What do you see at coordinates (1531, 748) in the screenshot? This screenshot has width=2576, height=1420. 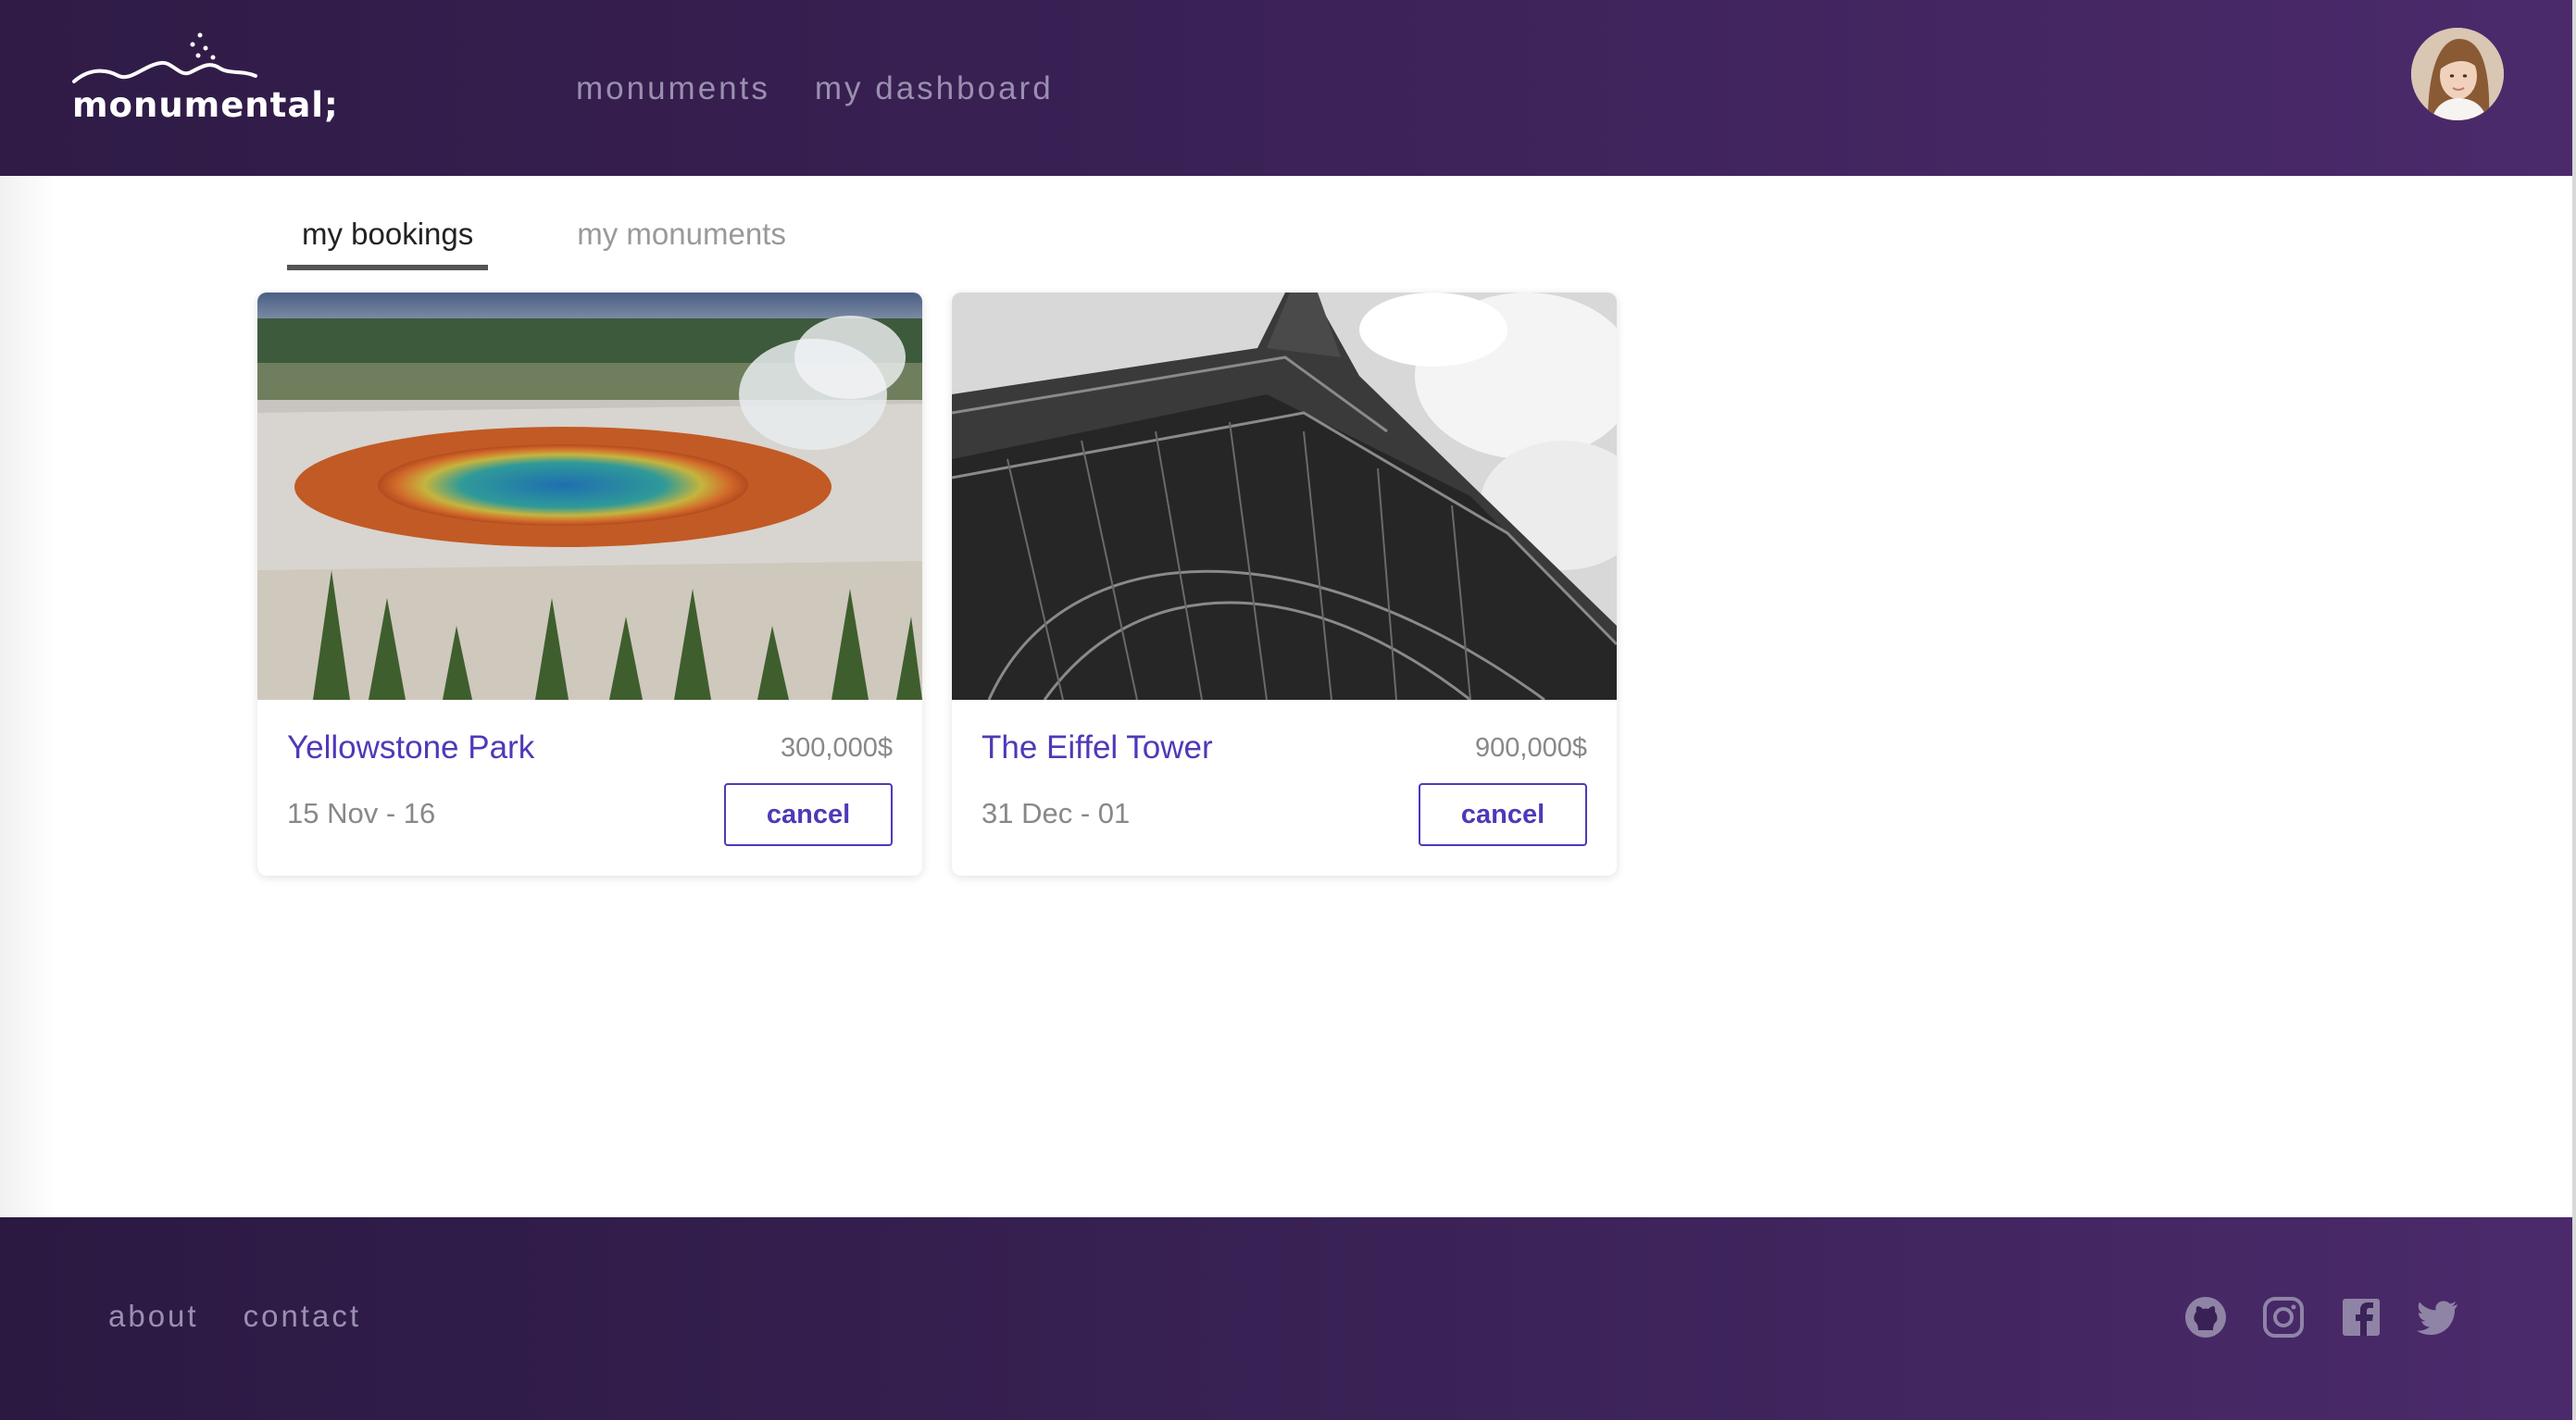 I see `booking-price: 900,000$` at bounding box center [1531, 748].